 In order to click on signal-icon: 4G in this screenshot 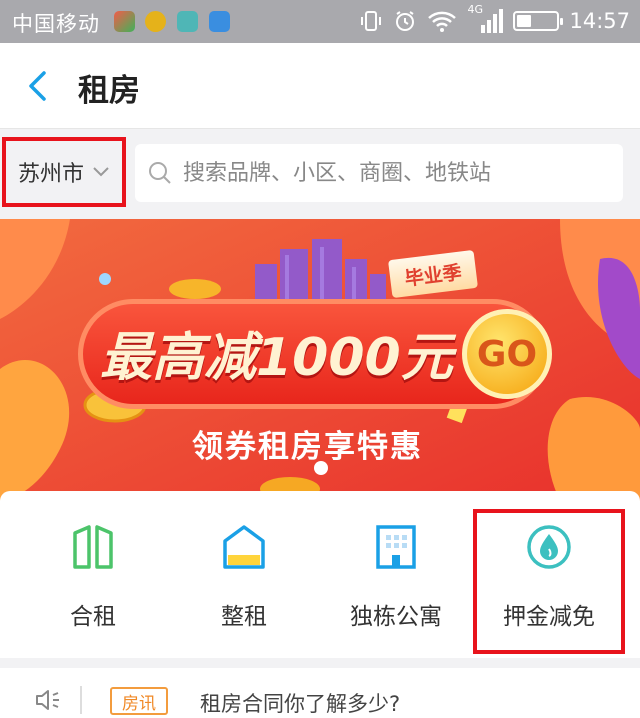, I will do `click(485, 19)`.